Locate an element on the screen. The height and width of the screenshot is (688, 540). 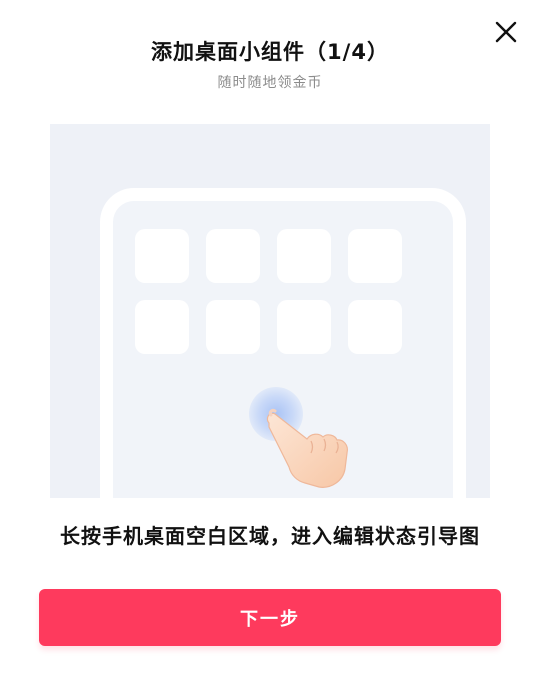
next-step-button: 下一步 is located at coordinates (270, 617).